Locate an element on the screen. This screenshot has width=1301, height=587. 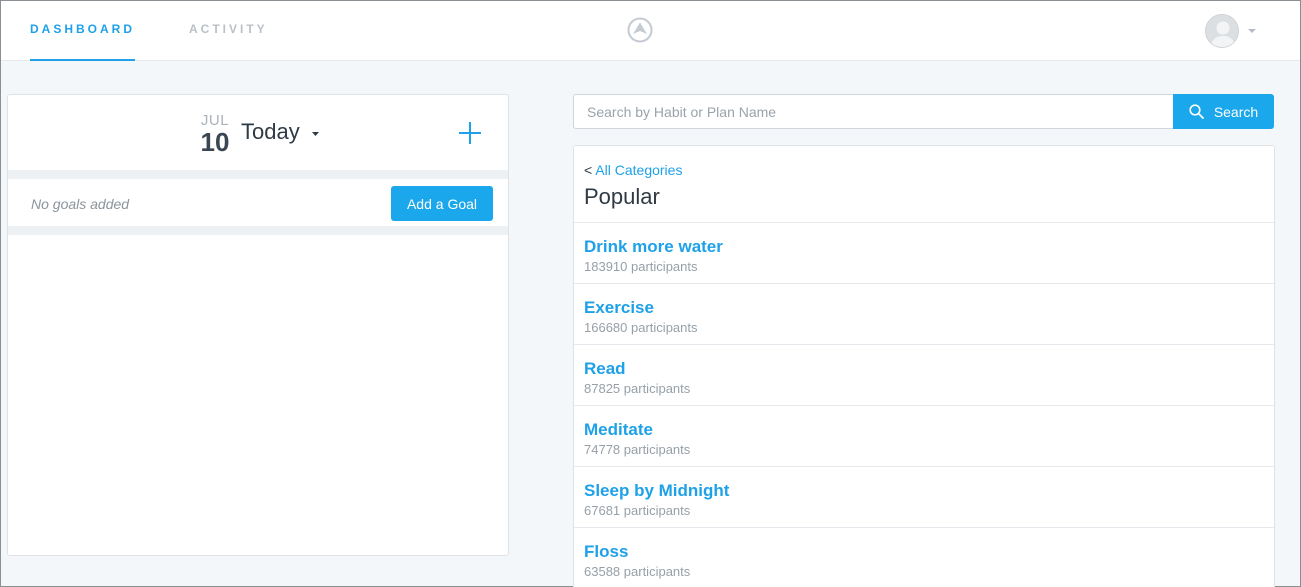
habit-list-item: Read 87825 participants is located at coordinates (924, 375).